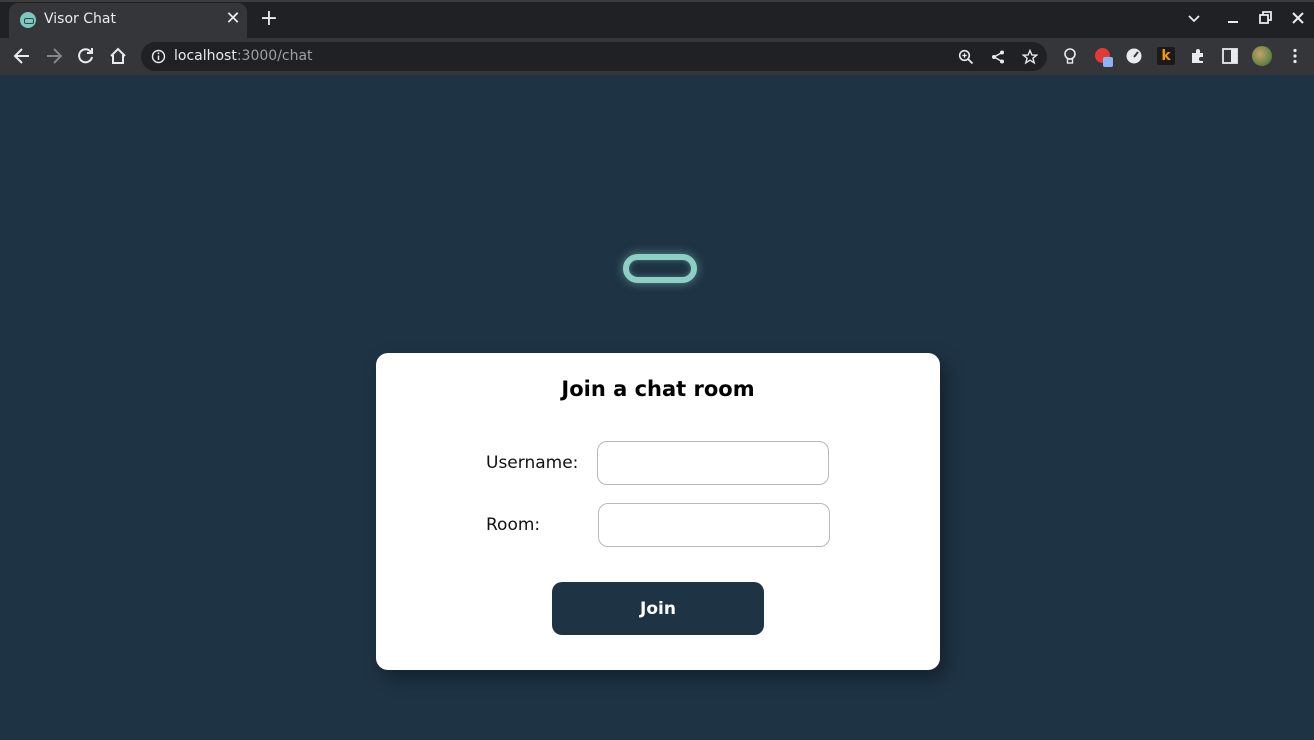  What do you see at coordinates (1262, 56) in the screenshot?
I see `profile-avatar` at bounding box center [1262, 56].